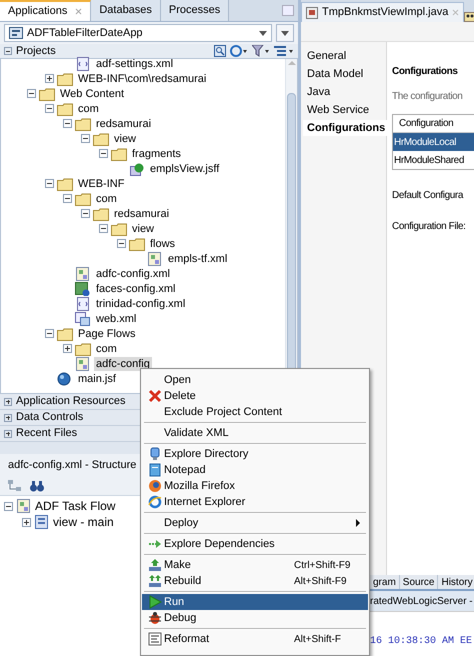 The image size is (474, 656). Describe the element at coordinates (36, 51) in the screenshot. I see `projects-header: Projects` at that location.